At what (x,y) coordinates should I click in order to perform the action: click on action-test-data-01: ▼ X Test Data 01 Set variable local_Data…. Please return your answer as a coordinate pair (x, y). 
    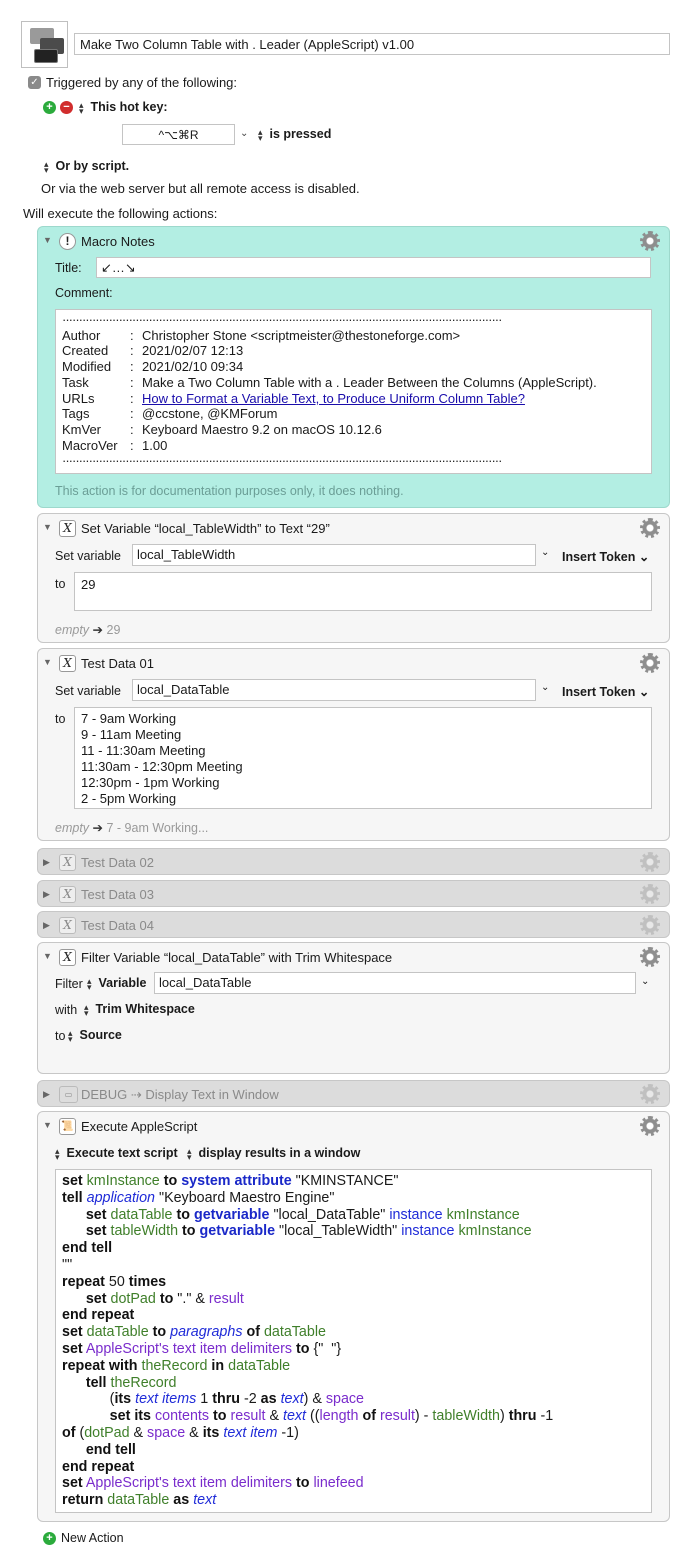
    Looking at the image, I should click on (353, 744).